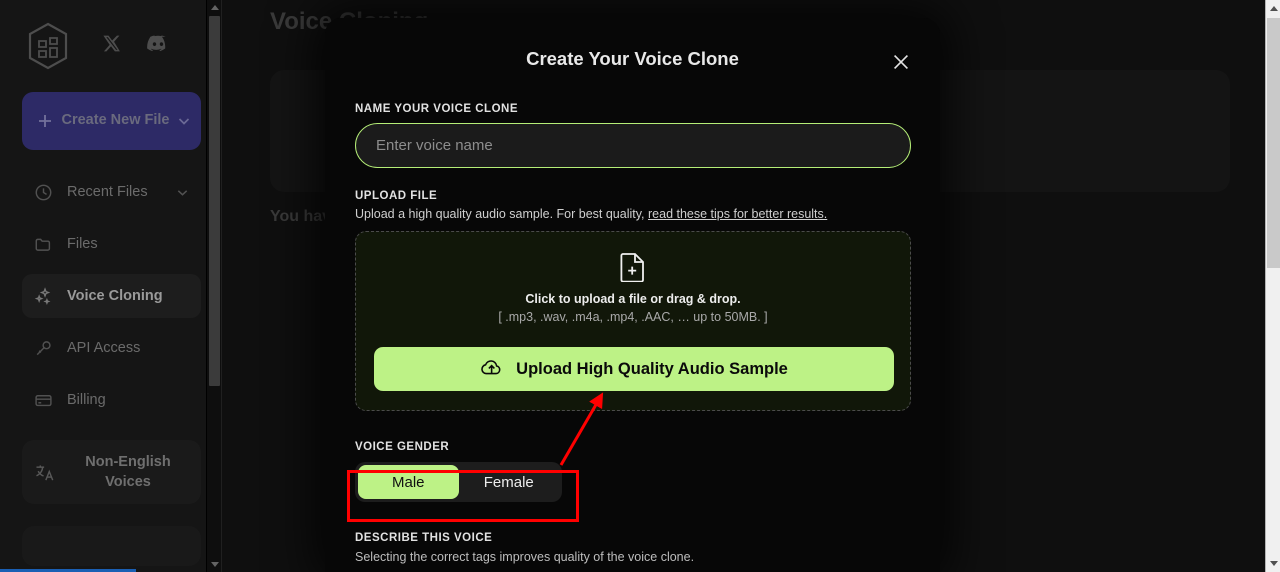 The image size is (1280, 572). What do you see at coordinates (402, 447) in the screenshot?
I see `gender-section-label: VOICE GENDER` at bounding box center [402, 447].